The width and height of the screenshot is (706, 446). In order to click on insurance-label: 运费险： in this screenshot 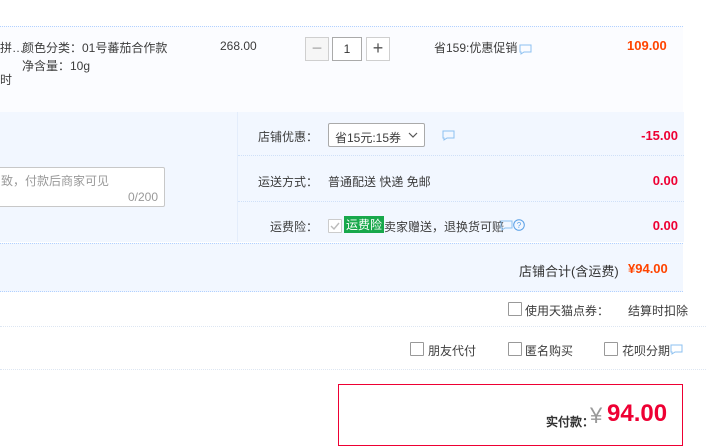, I will do `click(294, 227)`.